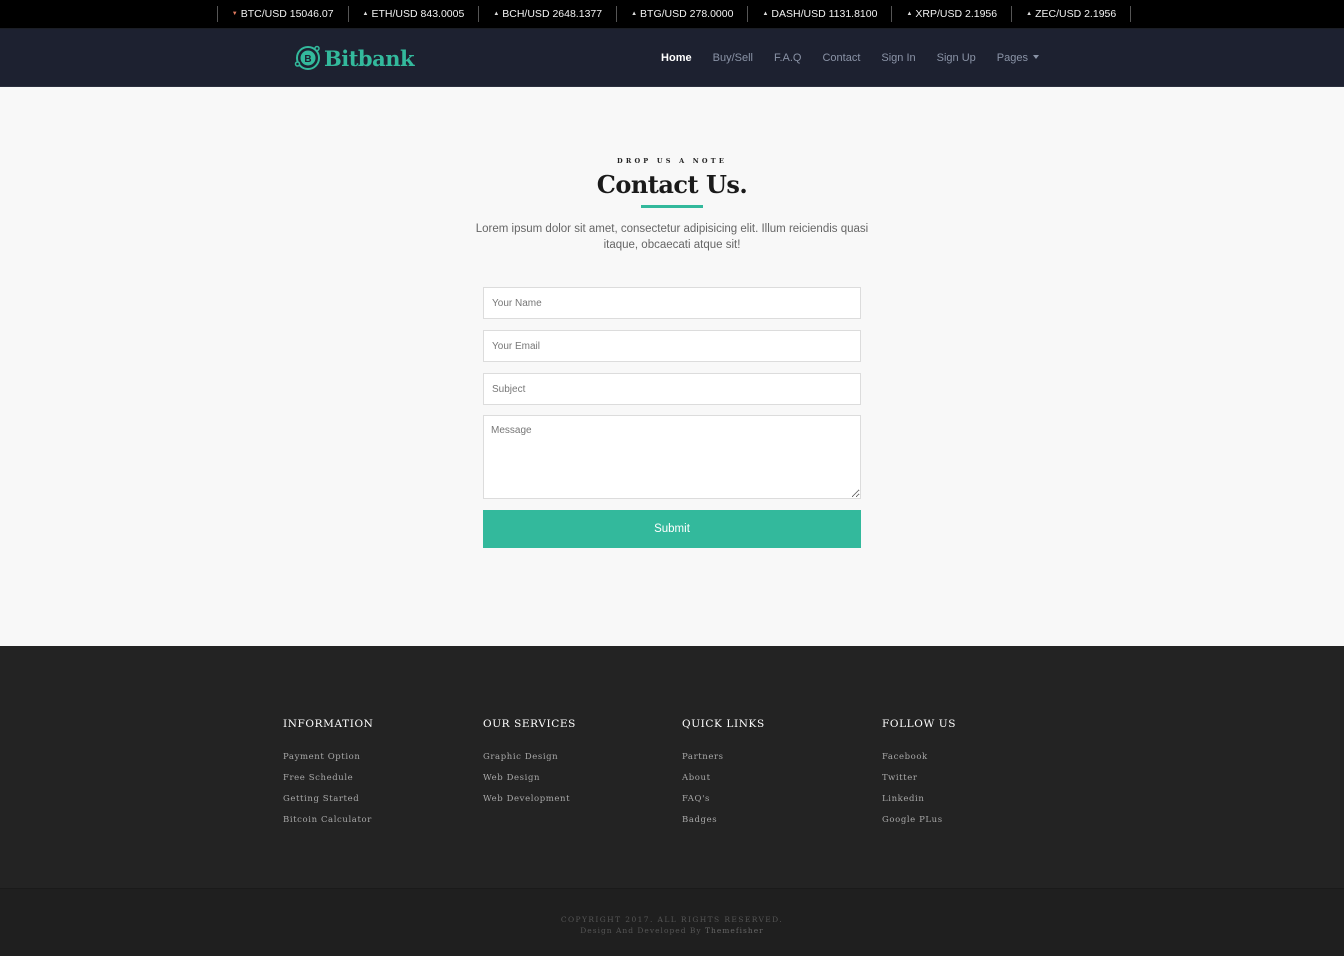 The height and width of the screenshot is (956, 1344). Describe the element at coordinates (939, 14) in the screenshot. I see `ticker-symbol: XRP/USD` at that location.